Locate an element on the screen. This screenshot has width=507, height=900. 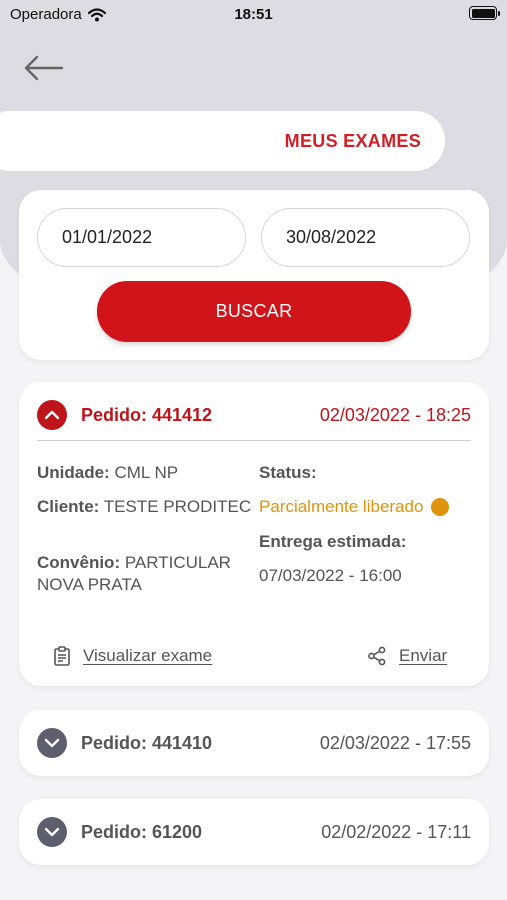
back-arrow-icon is located at coordinates (44, 68).